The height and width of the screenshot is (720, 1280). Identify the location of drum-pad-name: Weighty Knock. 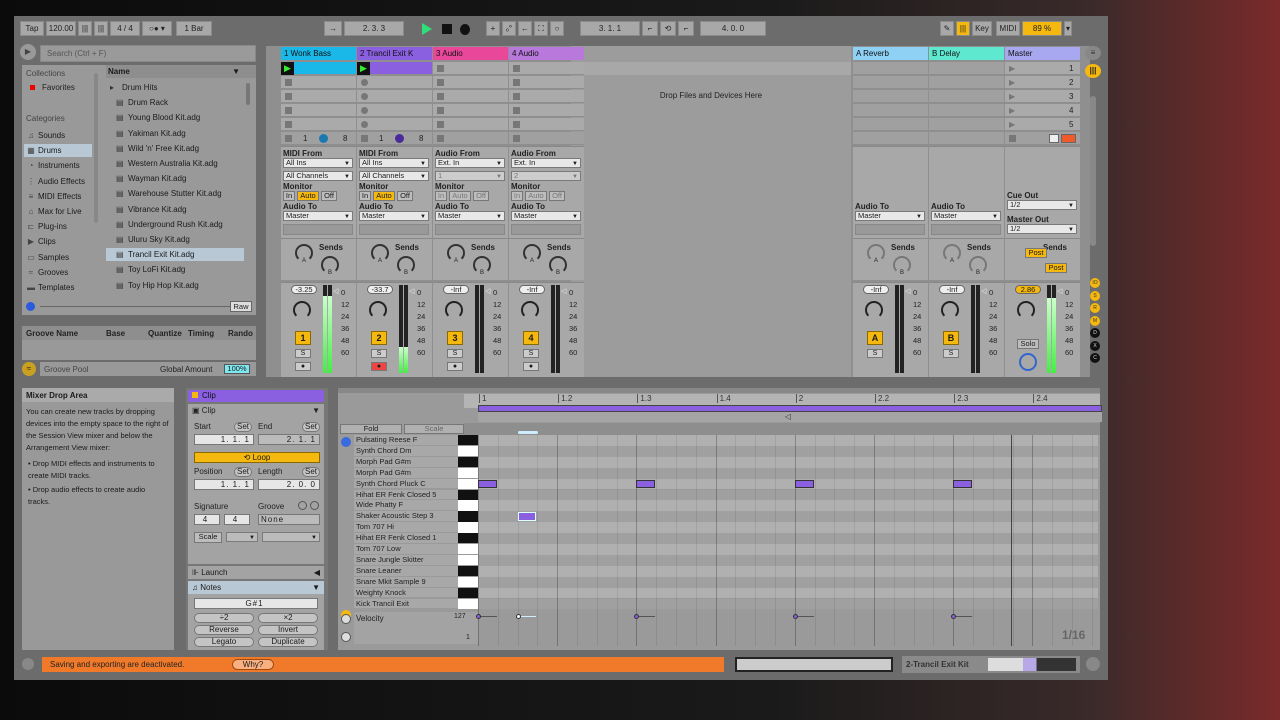
(406, 592).